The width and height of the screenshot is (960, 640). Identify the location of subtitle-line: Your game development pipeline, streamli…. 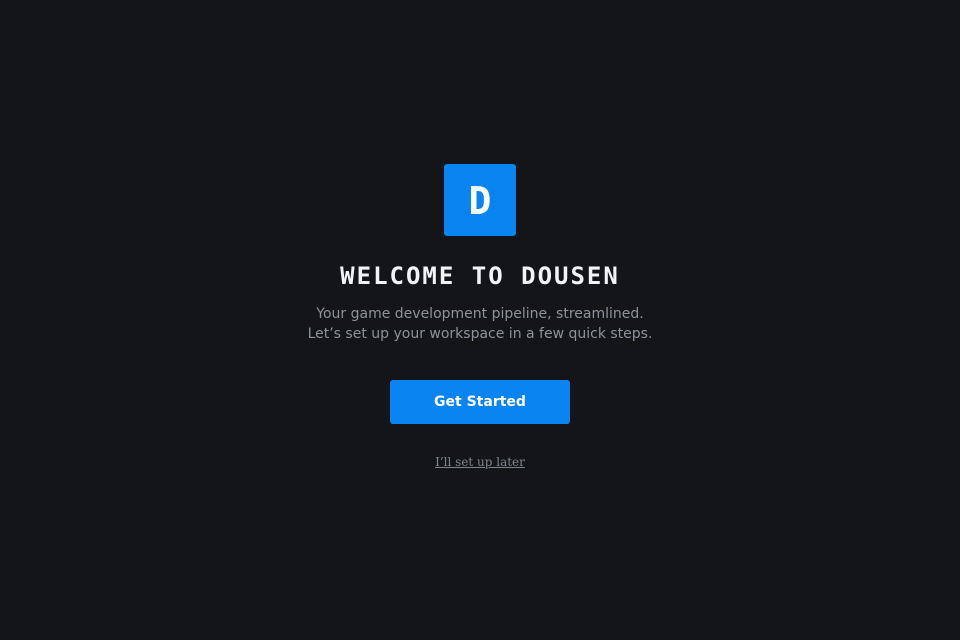
(480, 314).